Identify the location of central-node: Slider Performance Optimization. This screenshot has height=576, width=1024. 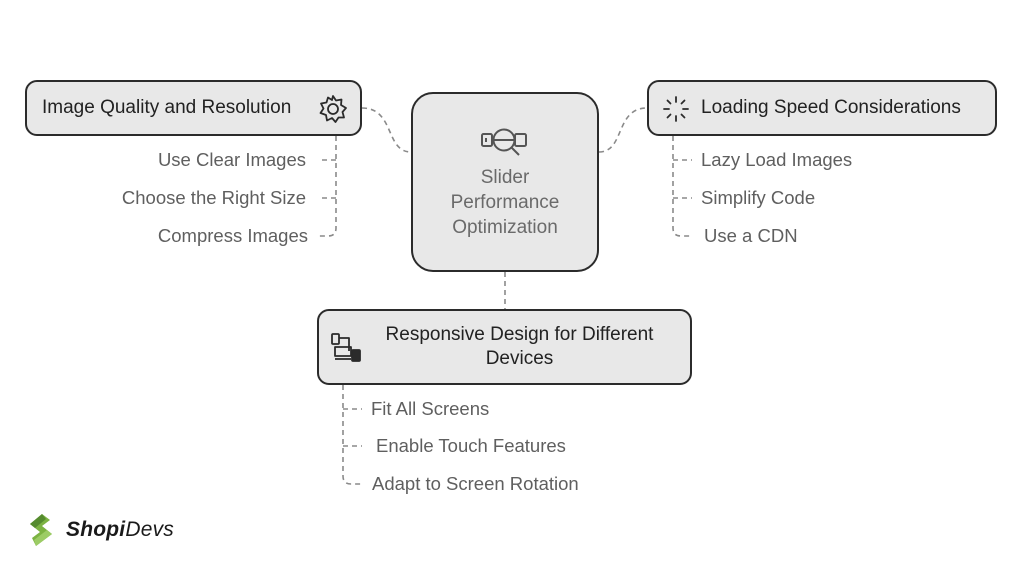
(505, 182).